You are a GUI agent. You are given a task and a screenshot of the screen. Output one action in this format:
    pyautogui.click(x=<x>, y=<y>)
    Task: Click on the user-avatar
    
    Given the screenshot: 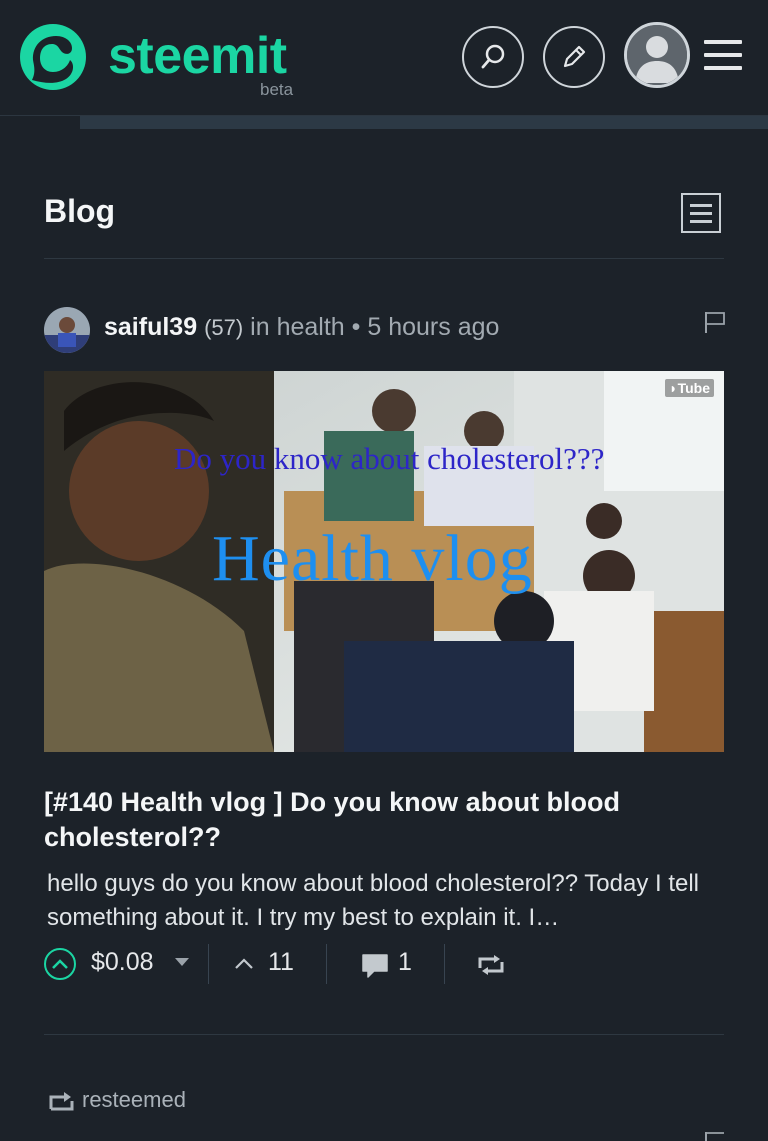 What is the action you would take?
    pyautogui.click(x=657, y=55)
    